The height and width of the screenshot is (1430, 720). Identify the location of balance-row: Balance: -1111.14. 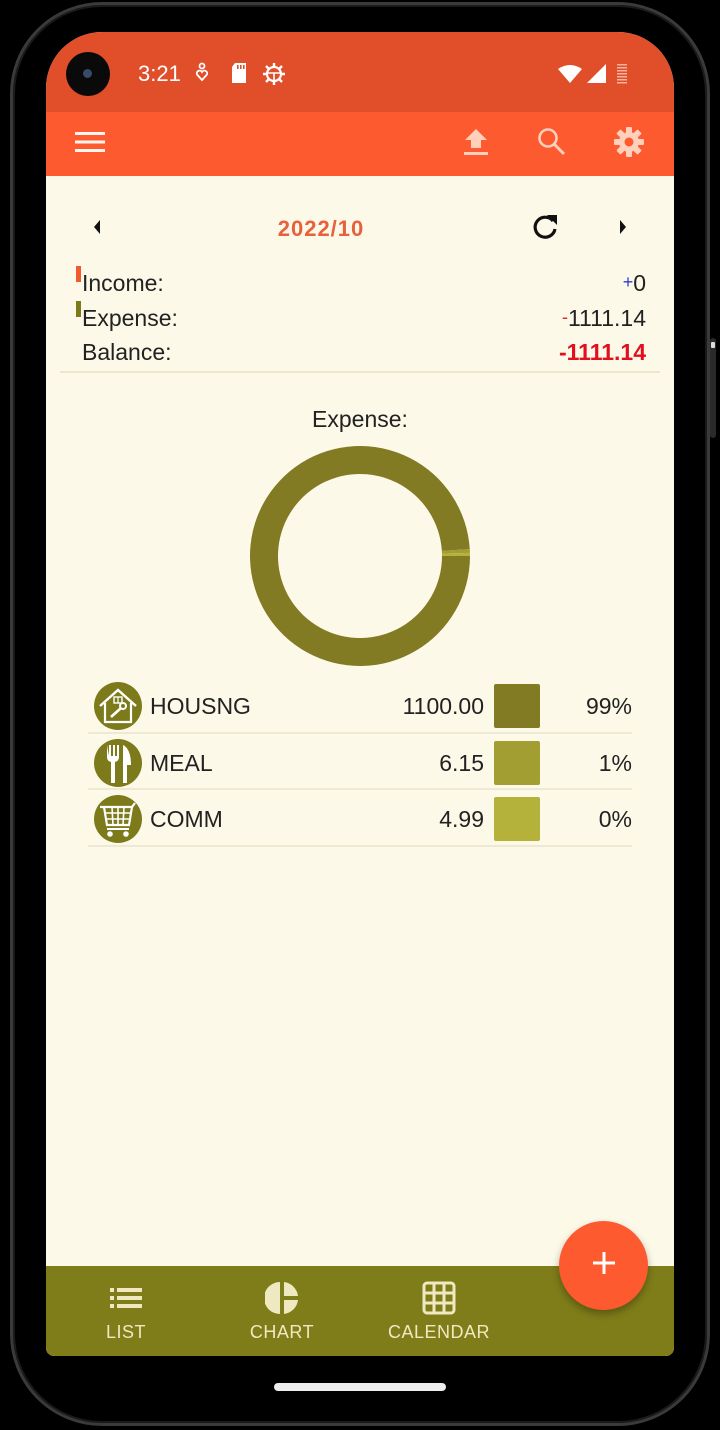
(360, 350).